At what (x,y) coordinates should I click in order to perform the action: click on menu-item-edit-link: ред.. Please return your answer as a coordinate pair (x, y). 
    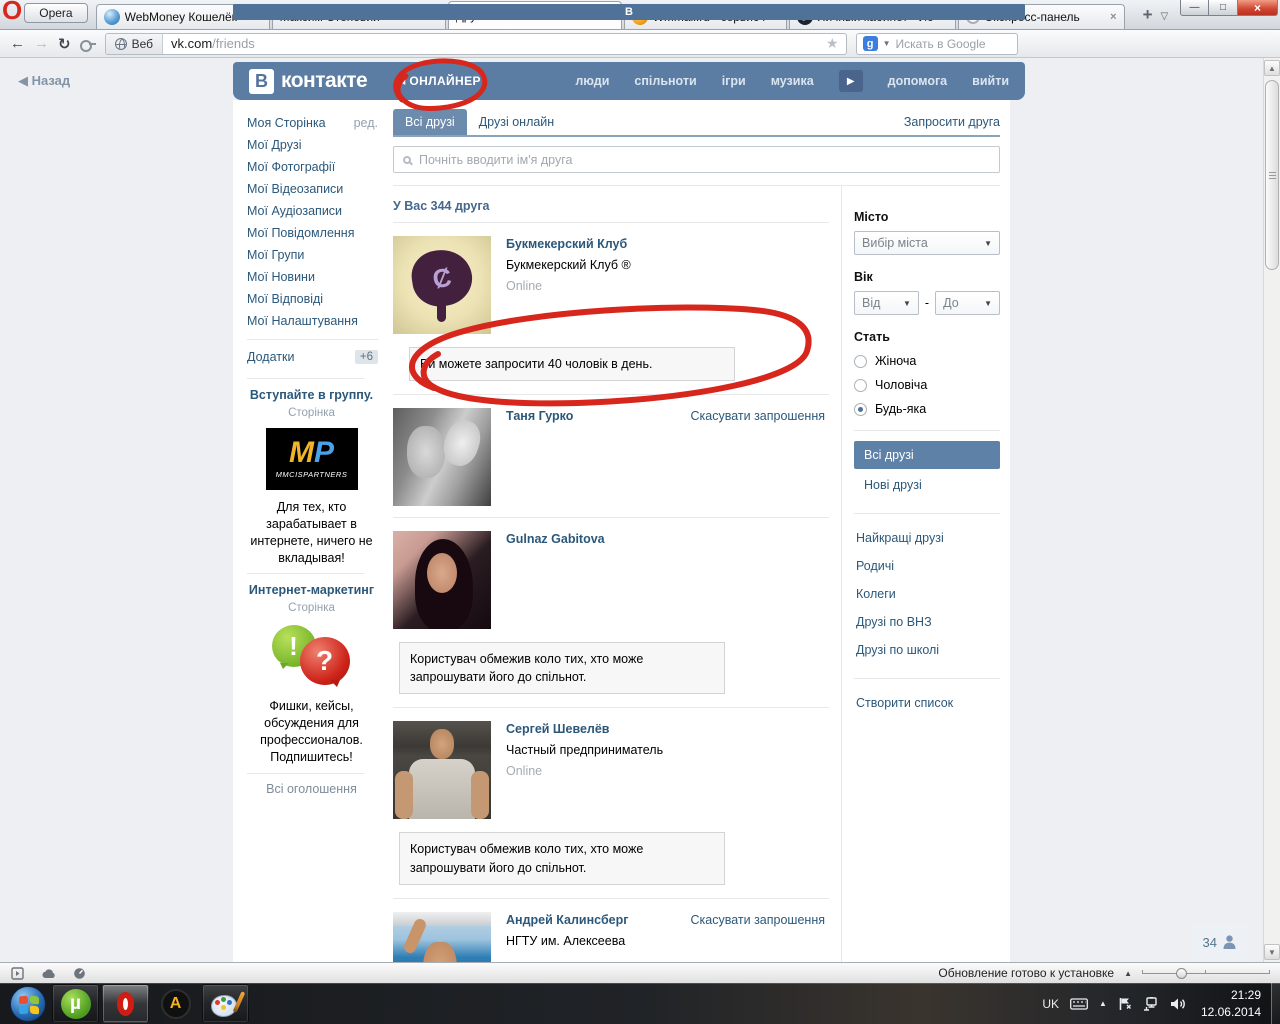
    Looking at the image, I should click on (366, 123).